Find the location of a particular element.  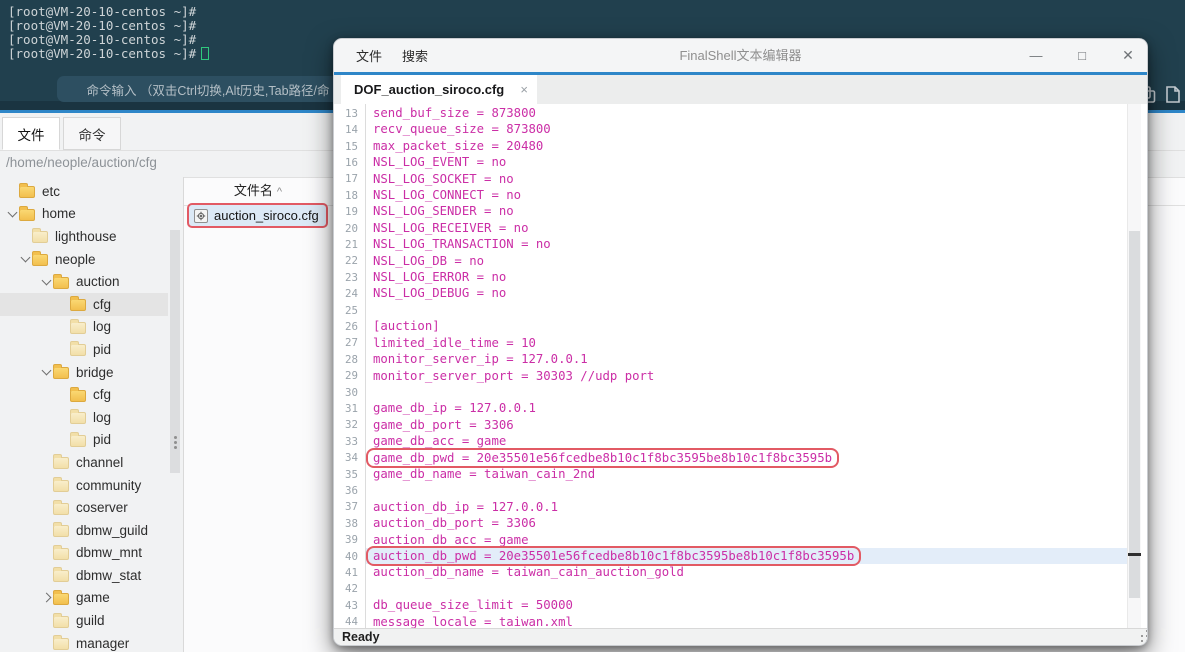

splitter-grip-icon is located at coordinates (175, 437).